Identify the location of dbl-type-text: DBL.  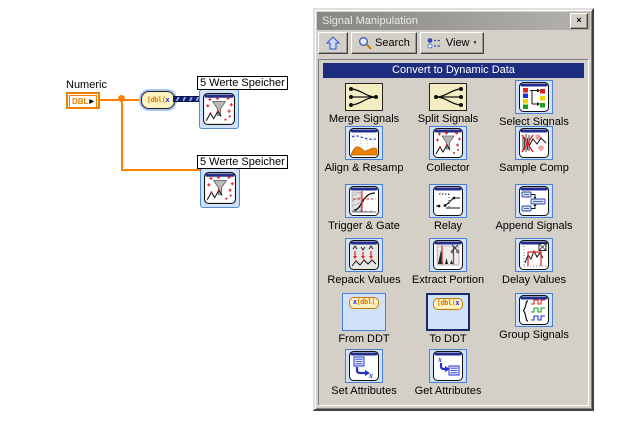
(80, 101).